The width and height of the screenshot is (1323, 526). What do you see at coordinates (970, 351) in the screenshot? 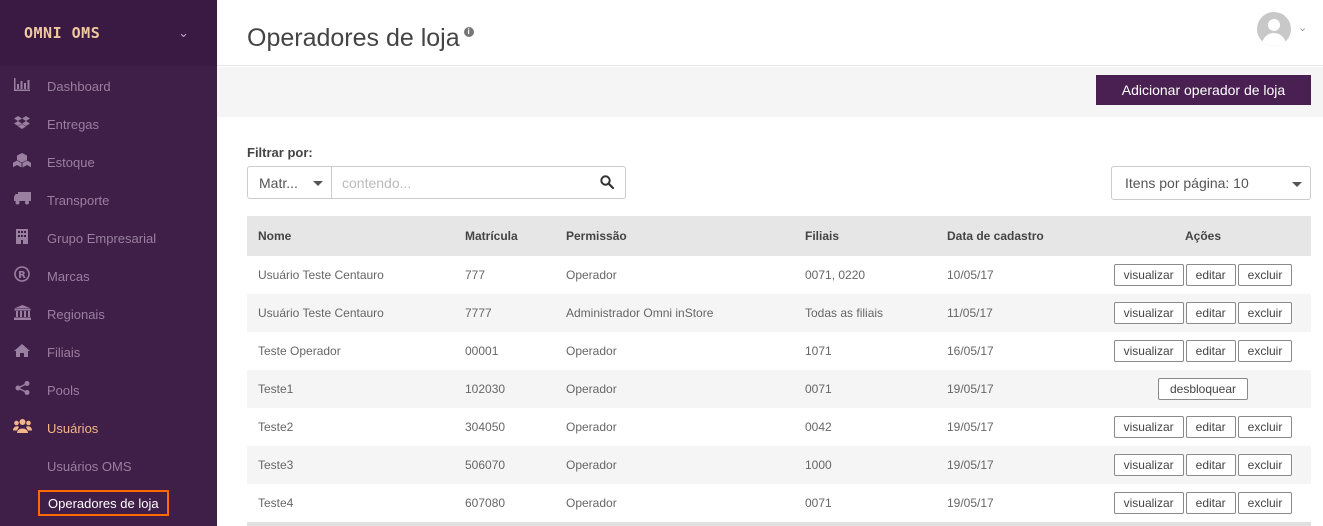
I see `cell-data: 16/05/17` at bounding box center [970, 351].